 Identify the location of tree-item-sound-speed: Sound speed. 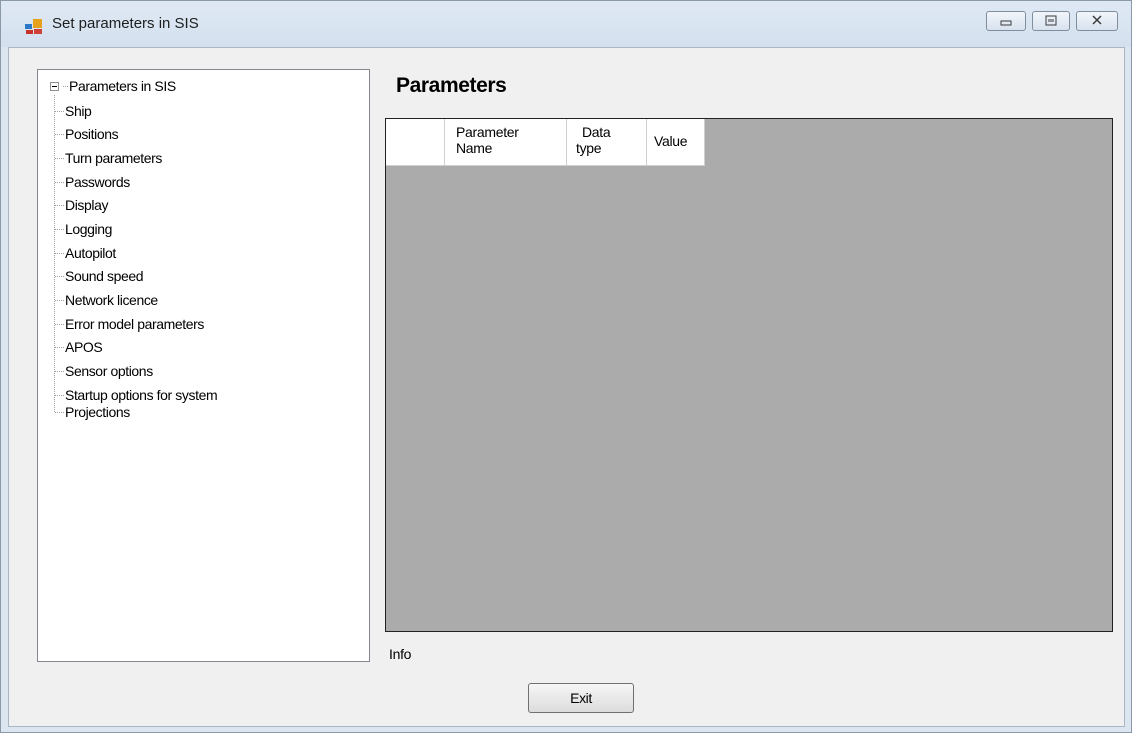
(104, 276).